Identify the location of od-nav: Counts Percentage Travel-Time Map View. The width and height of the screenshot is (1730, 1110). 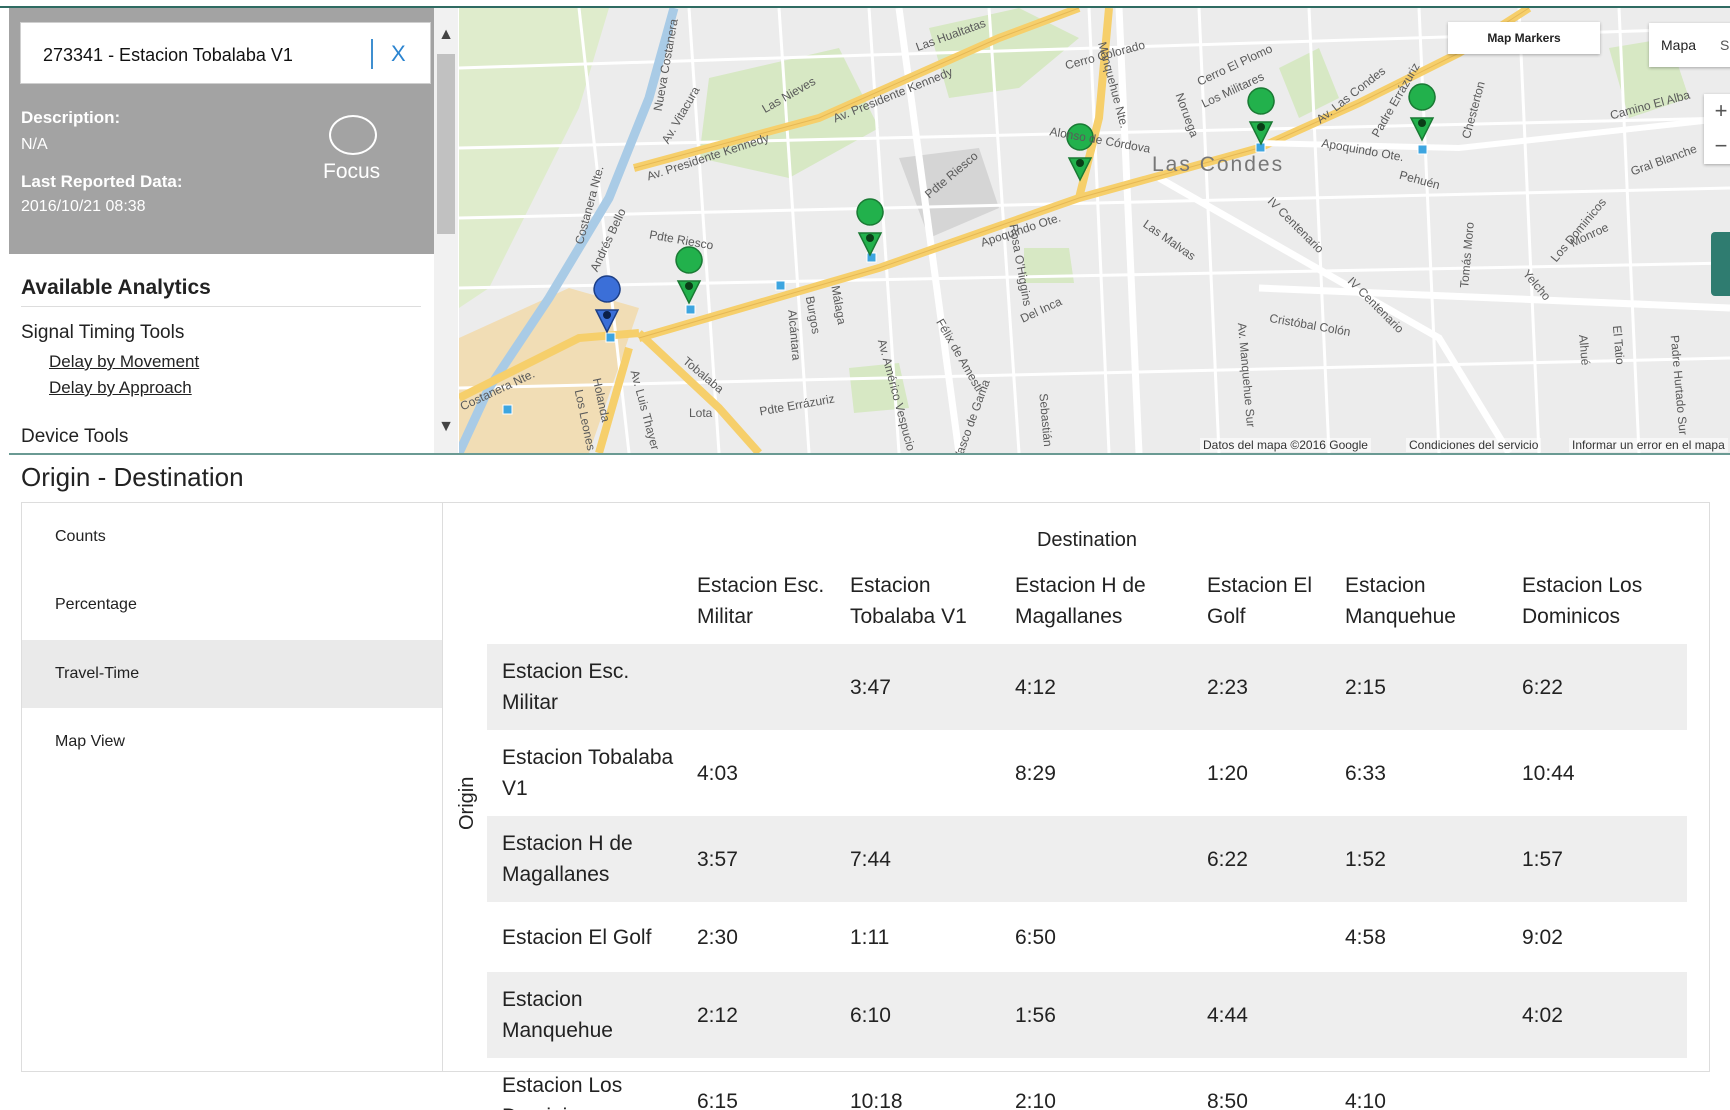
(232, 787).